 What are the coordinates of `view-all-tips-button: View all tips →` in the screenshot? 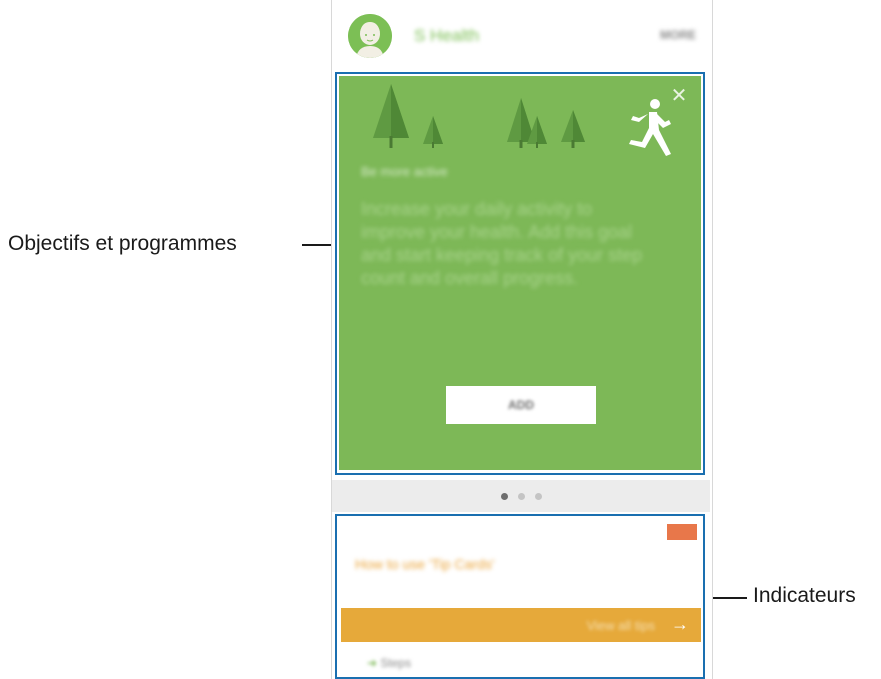 It's located at (521, 625).